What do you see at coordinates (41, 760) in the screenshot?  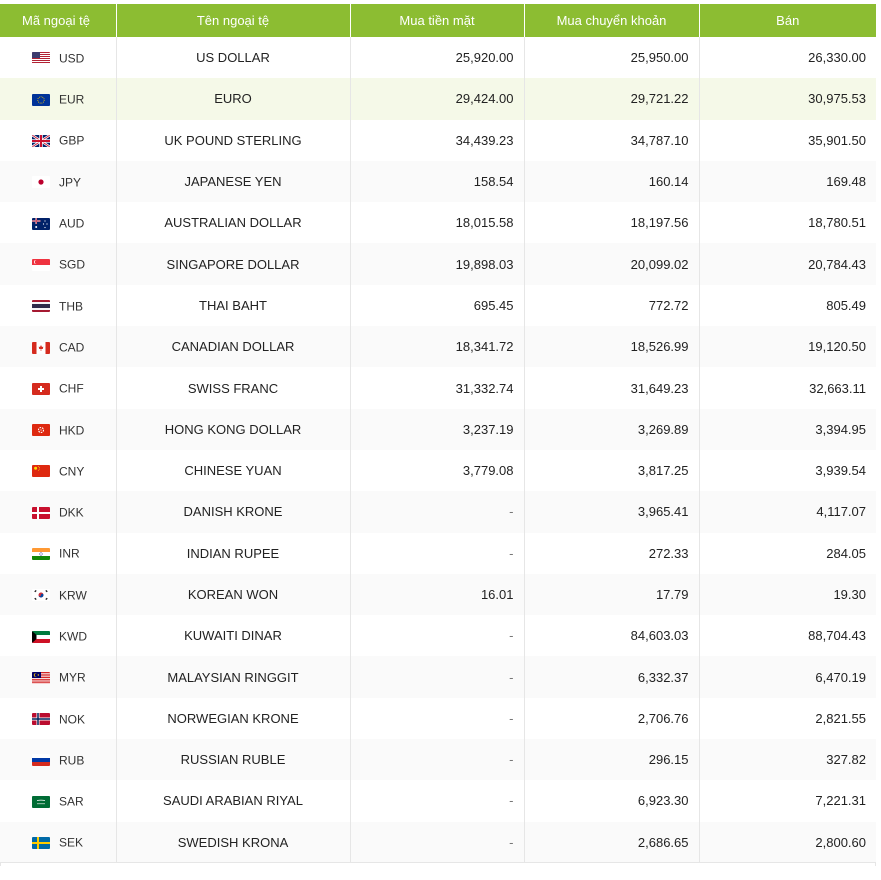 I see `ru-flag-icon` at bounding box center [41, 760].